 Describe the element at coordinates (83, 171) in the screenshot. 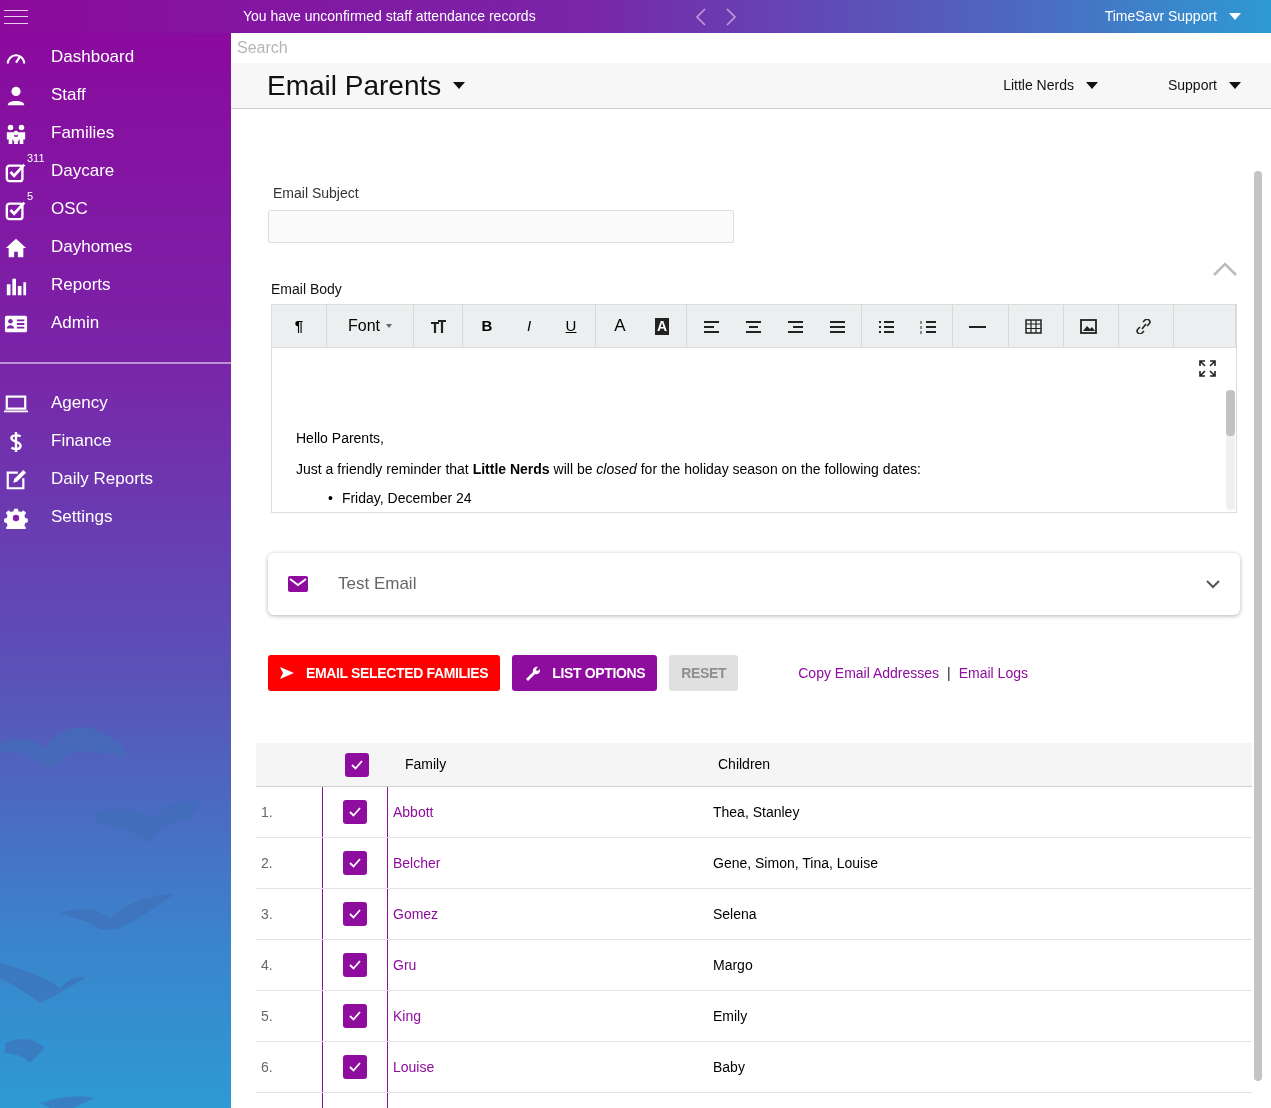

I see `sidebar-item: Daycare` at that location.